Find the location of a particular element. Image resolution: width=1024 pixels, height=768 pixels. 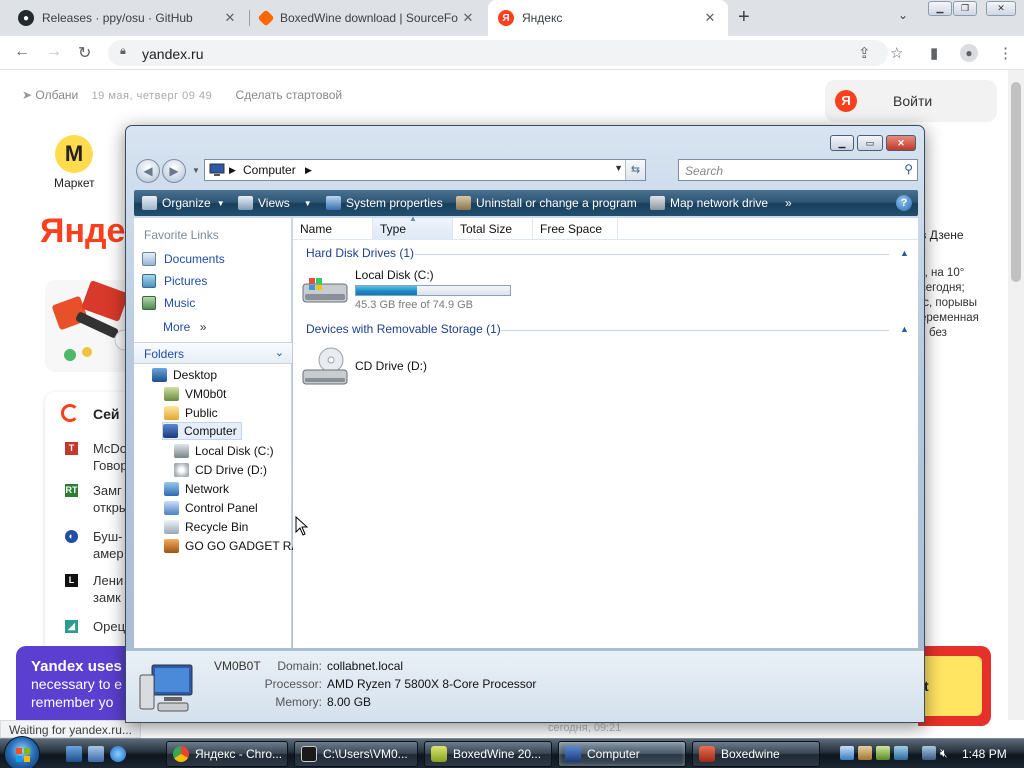

zen-link: в Дзене is located at coordinates (942, 235).